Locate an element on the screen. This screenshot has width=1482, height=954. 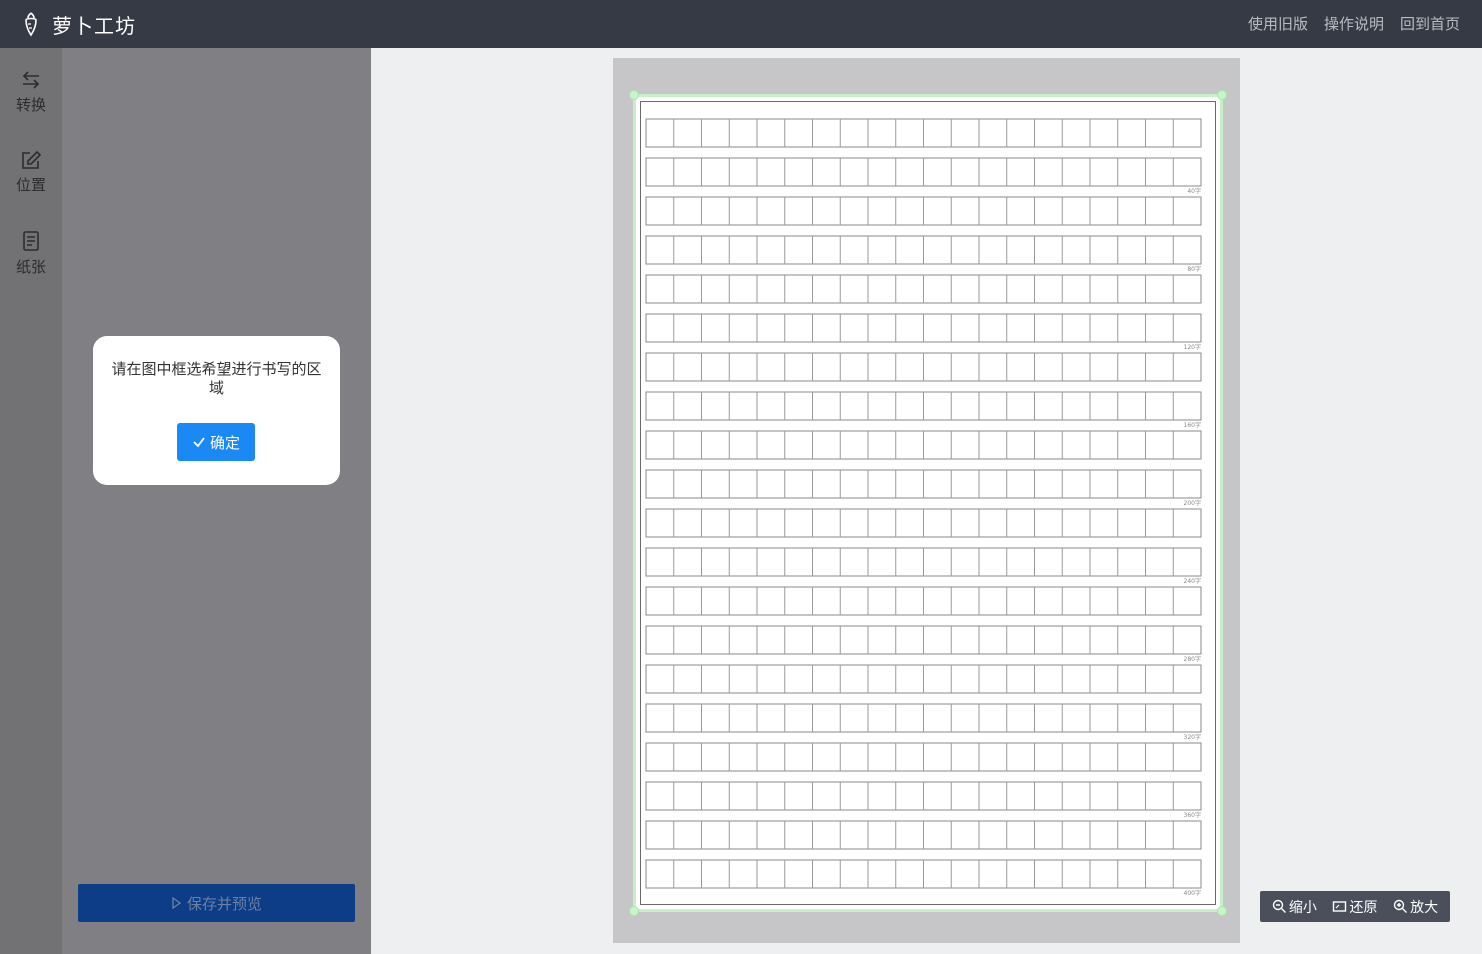
nav-old-version: 使用旧版 is located at coordinates (1278, 23).